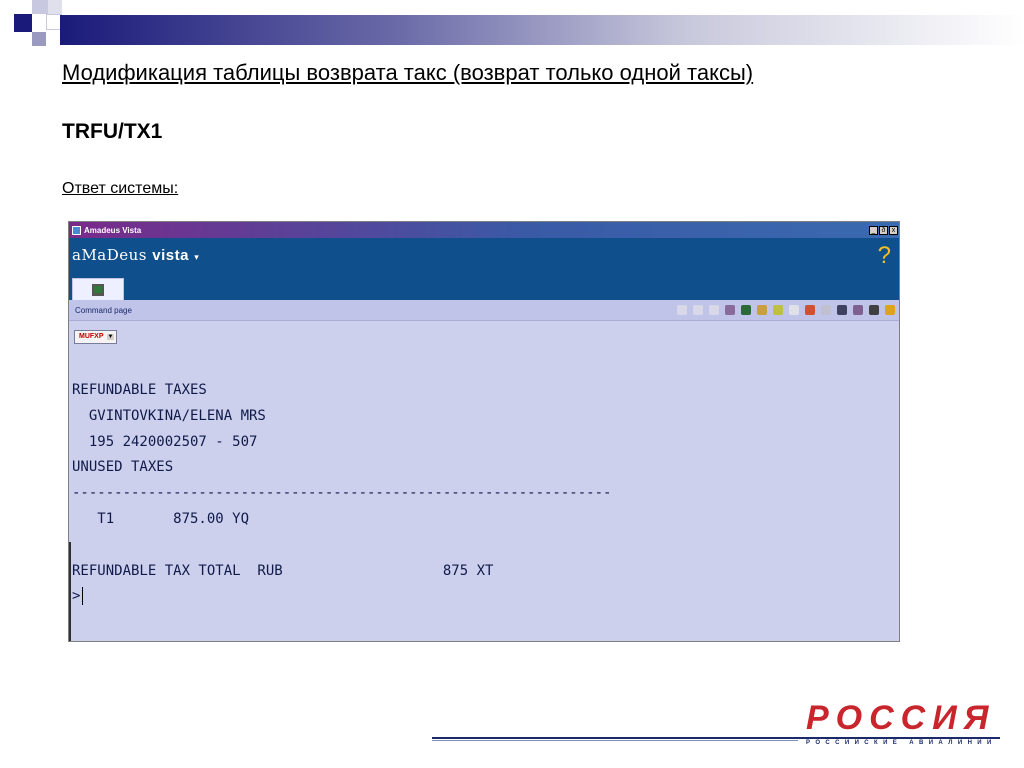 This screenshot has height=768, width=1024. Describe the element at coordinates (484, 230) in the screenshot. I see `window-titlebar: Amadeus Vista _ ð x` at that location.